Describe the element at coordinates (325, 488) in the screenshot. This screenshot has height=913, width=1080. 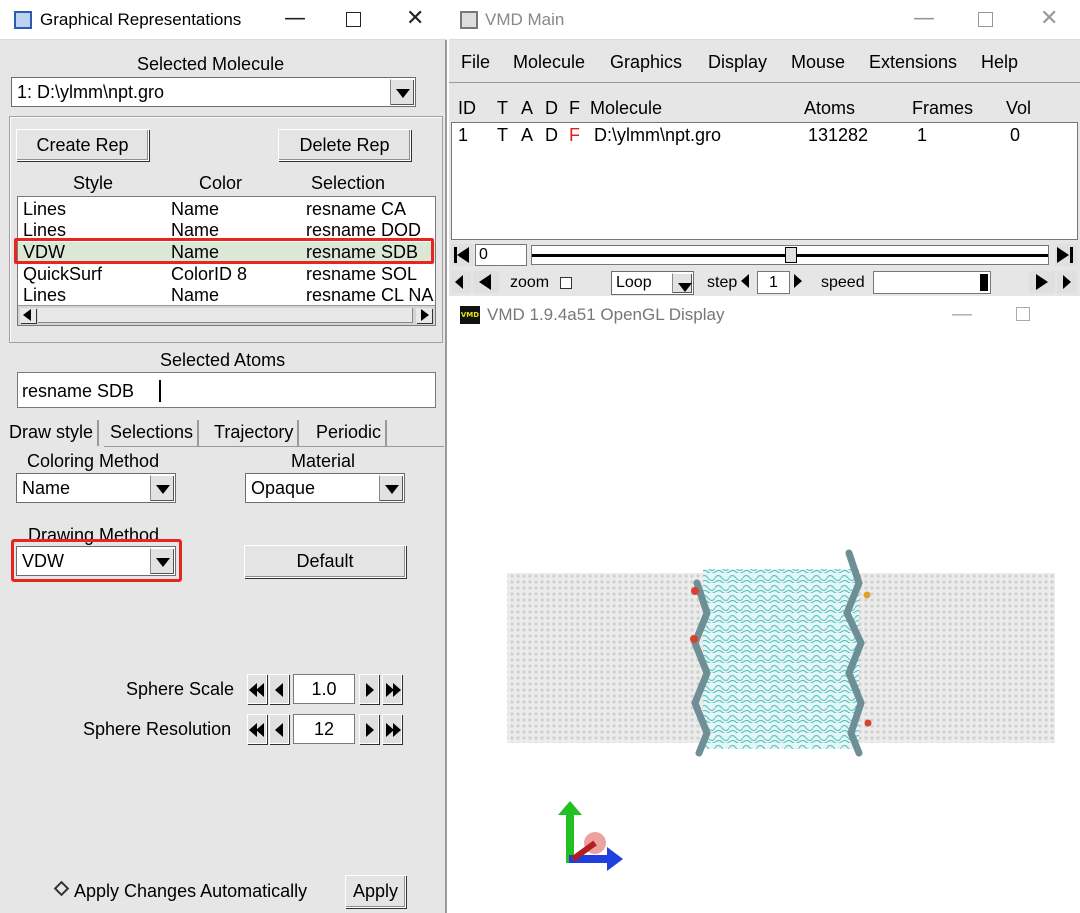
I see `material-select: Opaque` at that location.